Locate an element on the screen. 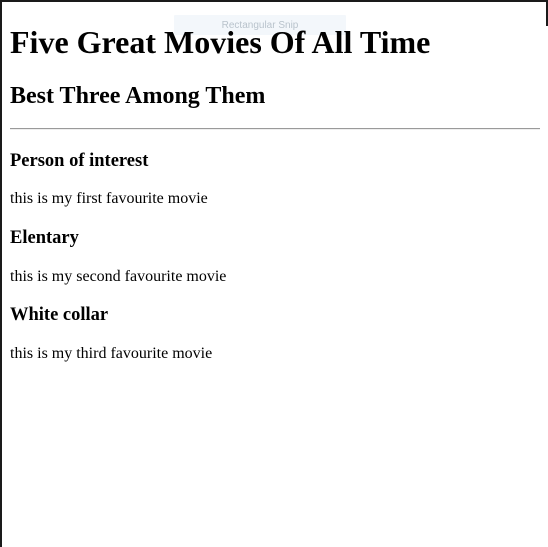 This screenshot has height=547, width=548. page-subtitle: Best Three Among Them is located at coordinates (138, 96).